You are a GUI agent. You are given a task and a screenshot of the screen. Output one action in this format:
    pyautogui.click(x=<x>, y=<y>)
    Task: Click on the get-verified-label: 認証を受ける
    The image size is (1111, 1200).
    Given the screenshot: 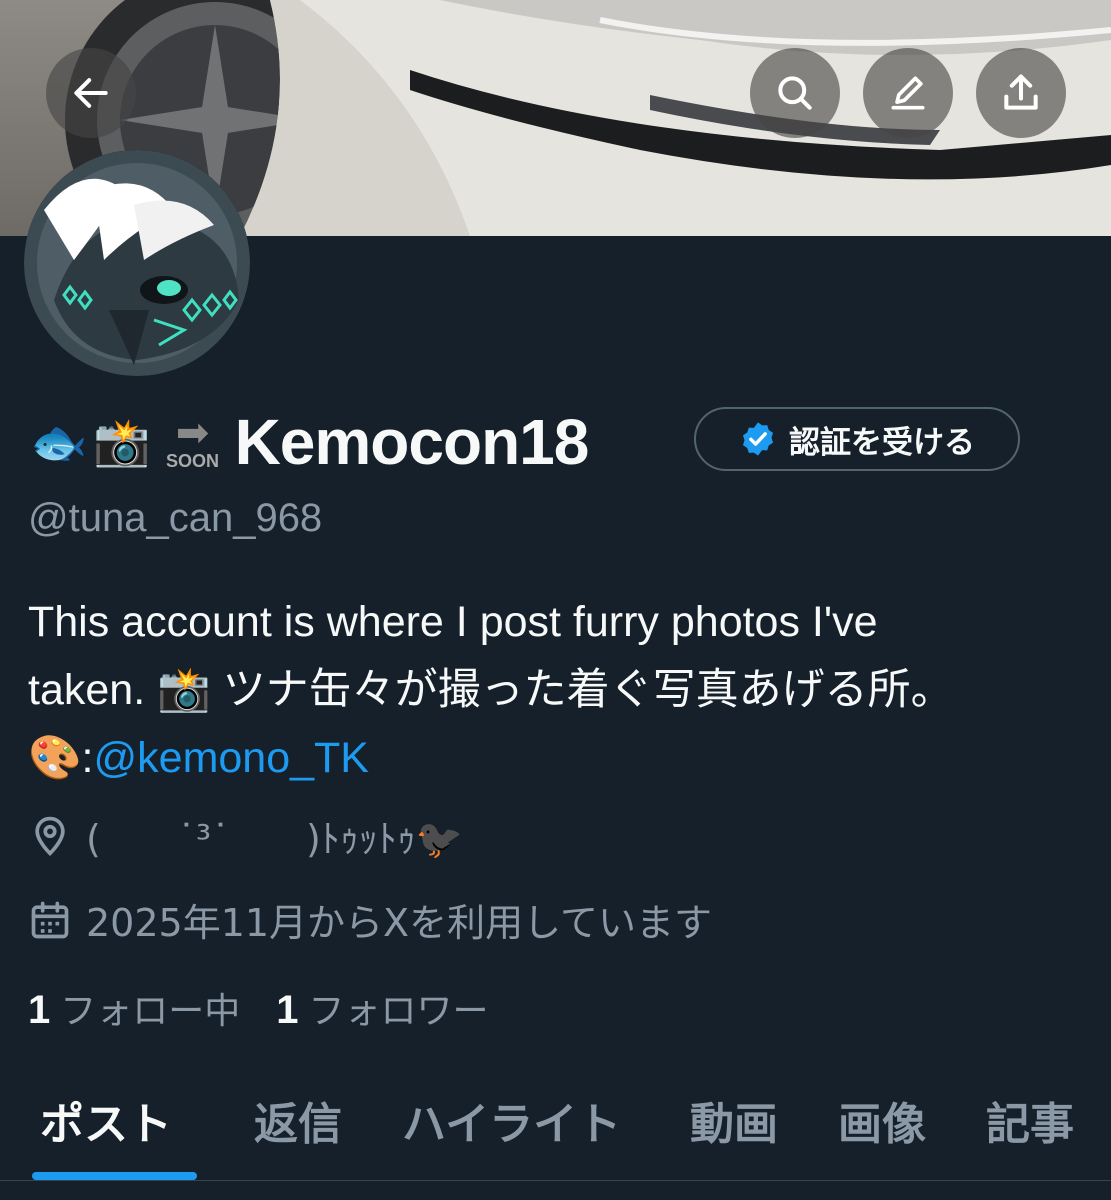 What is the action you would take?
    pyautogui.click(x=882, y=442)
    